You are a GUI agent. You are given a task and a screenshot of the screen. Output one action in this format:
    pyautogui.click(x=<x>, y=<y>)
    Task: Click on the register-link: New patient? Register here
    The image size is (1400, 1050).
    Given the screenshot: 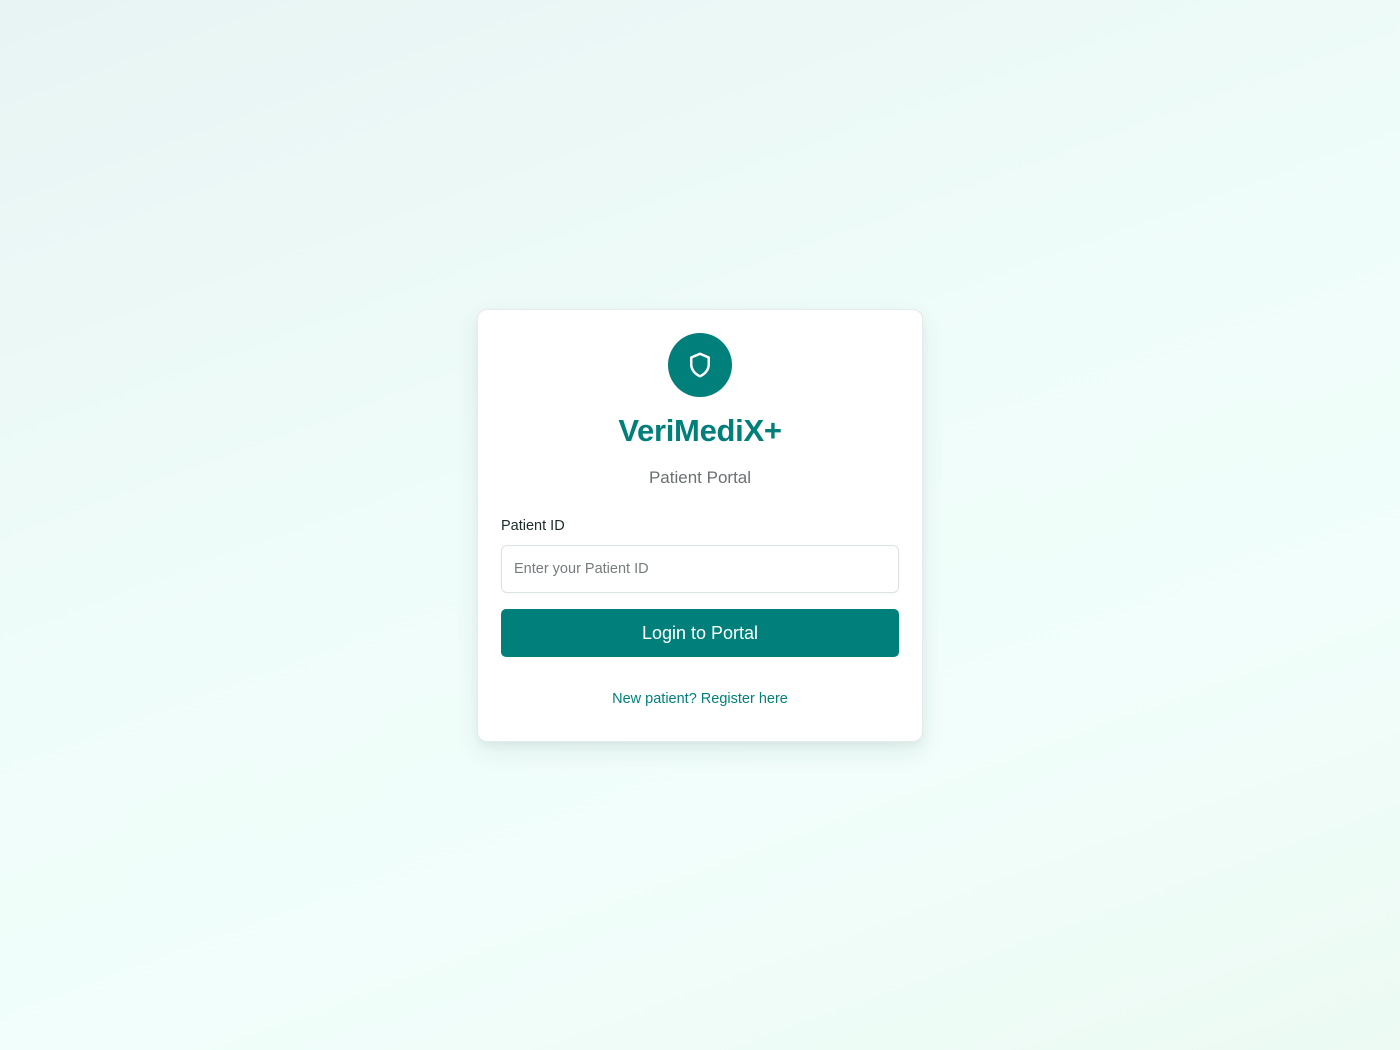 What is the action you would take?
    pyautogui.click(x=700, y=699)
    